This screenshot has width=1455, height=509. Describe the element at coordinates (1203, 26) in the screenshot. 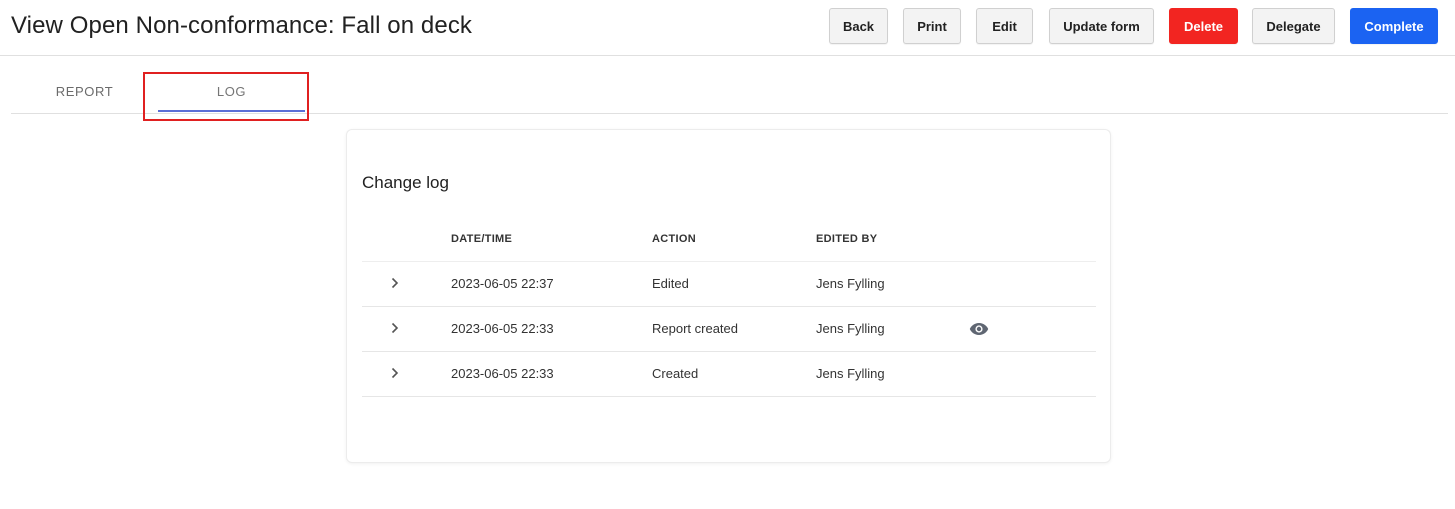

I see `delete-button: Delete` at that location.